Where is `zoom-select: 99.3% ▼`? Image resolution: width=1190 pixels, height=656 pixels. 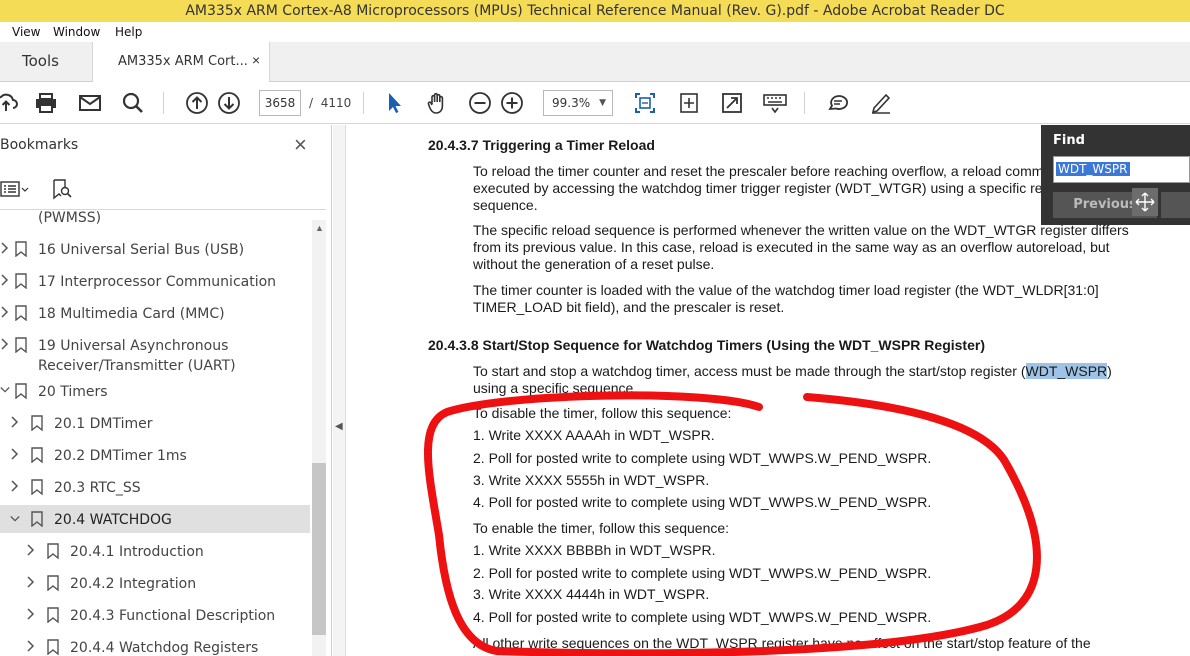
zoom-select: 99.3% ▼ is located at coordinates (578, 103).